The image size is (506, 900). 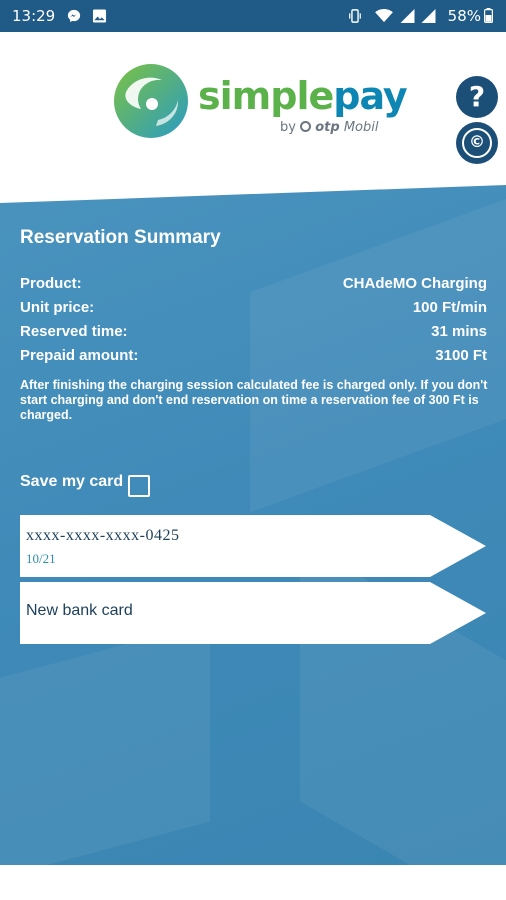 I want to click on wifi-icon, so click(x=384, y=16).